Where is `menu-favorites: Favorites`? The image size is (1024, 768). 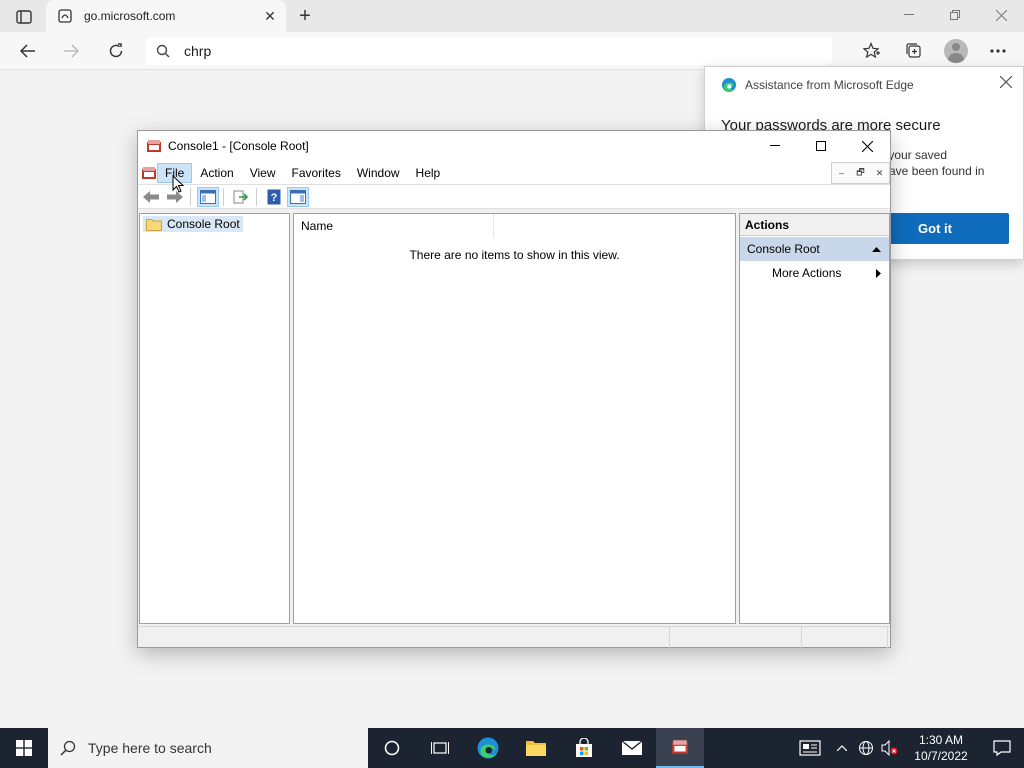 menu-favorites: Favorites is located at coordinates (316, 173).